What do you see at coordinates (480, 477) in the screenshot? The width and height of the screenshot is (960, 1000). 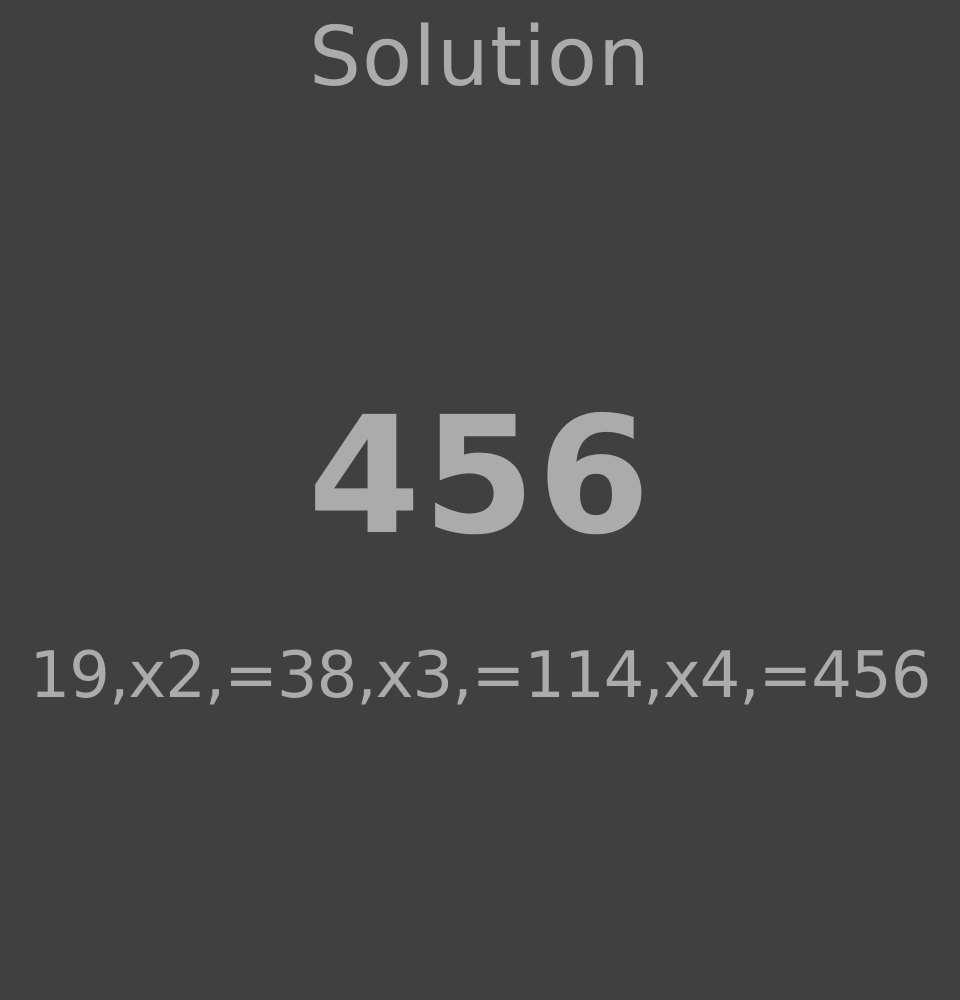 I see `answer-value: 456` at bounding box center [480, 477].